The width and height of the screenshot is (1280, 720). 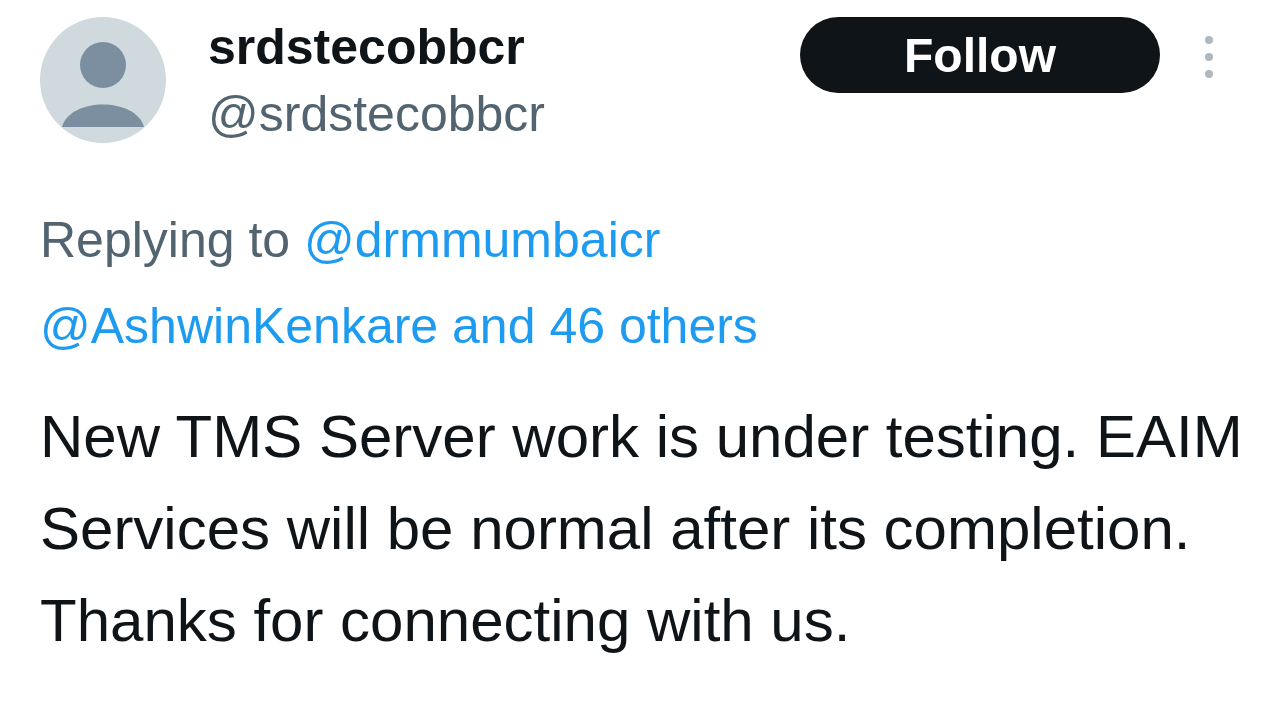 I want to click on avatar-icon, so click(x=103, y=80).